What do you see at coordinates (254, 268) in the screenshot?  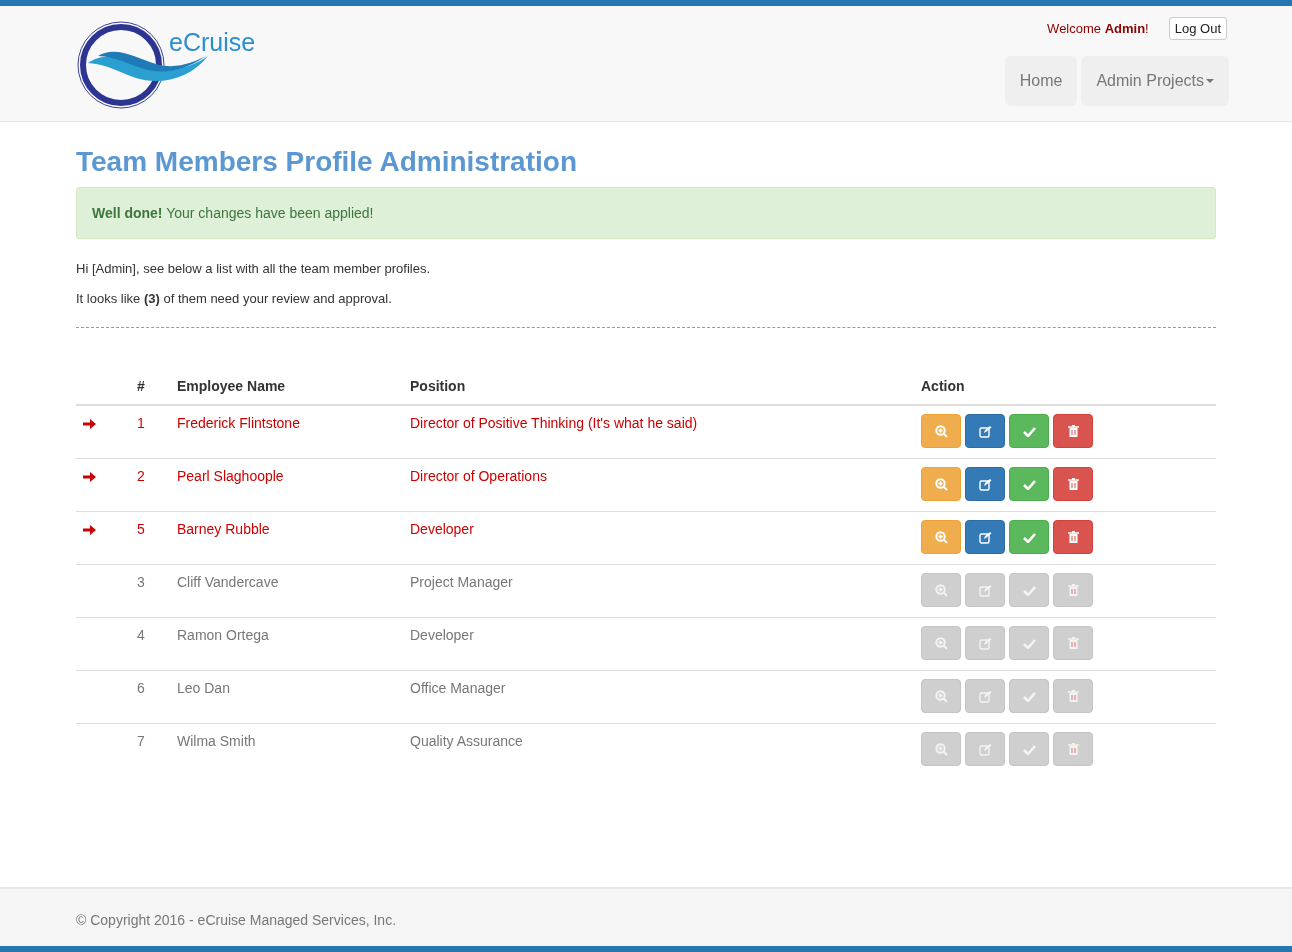 I see `intro-text: Hi [Admin], see below a list with all the team member profiles.` at bounding box center [254, 268].